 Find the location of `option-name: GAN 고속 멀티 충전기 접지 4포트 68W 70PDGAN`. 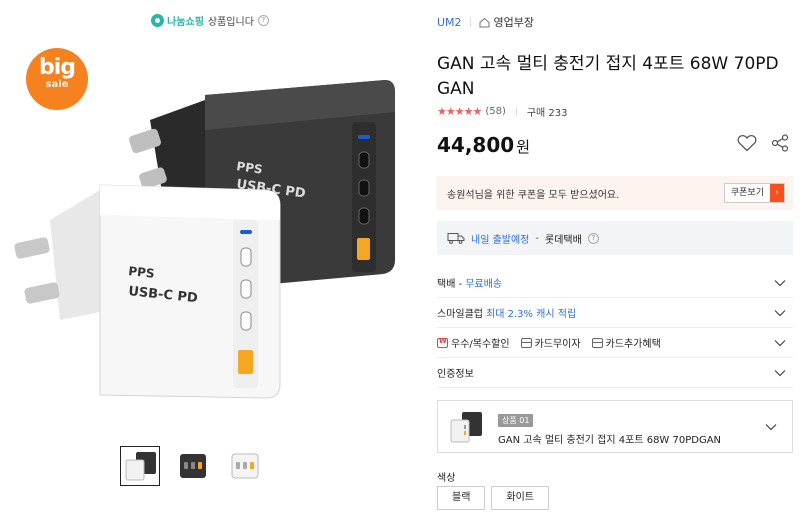

option-name: GAN 고속 멀티 충전기 접지 4포트 68W 70PDGAN is located at coordinates (610, 440).